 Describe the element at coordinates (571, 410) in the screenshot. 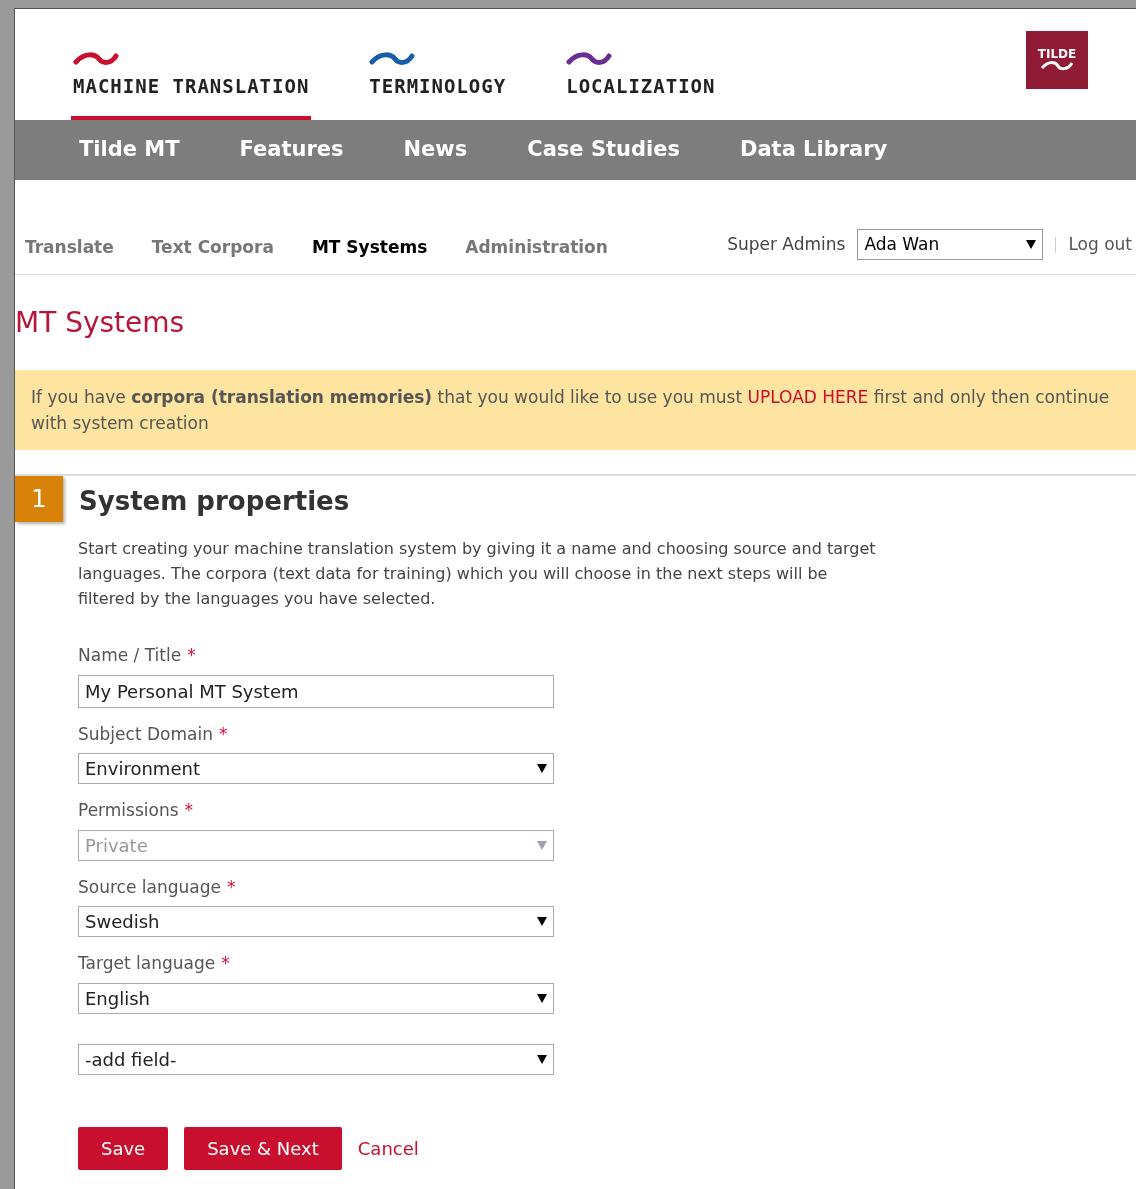

I see `notice-text: If you have corpora (translation memories) that you would like to use you must UPLOAD HERE first and only then continue with system creation` at that location.